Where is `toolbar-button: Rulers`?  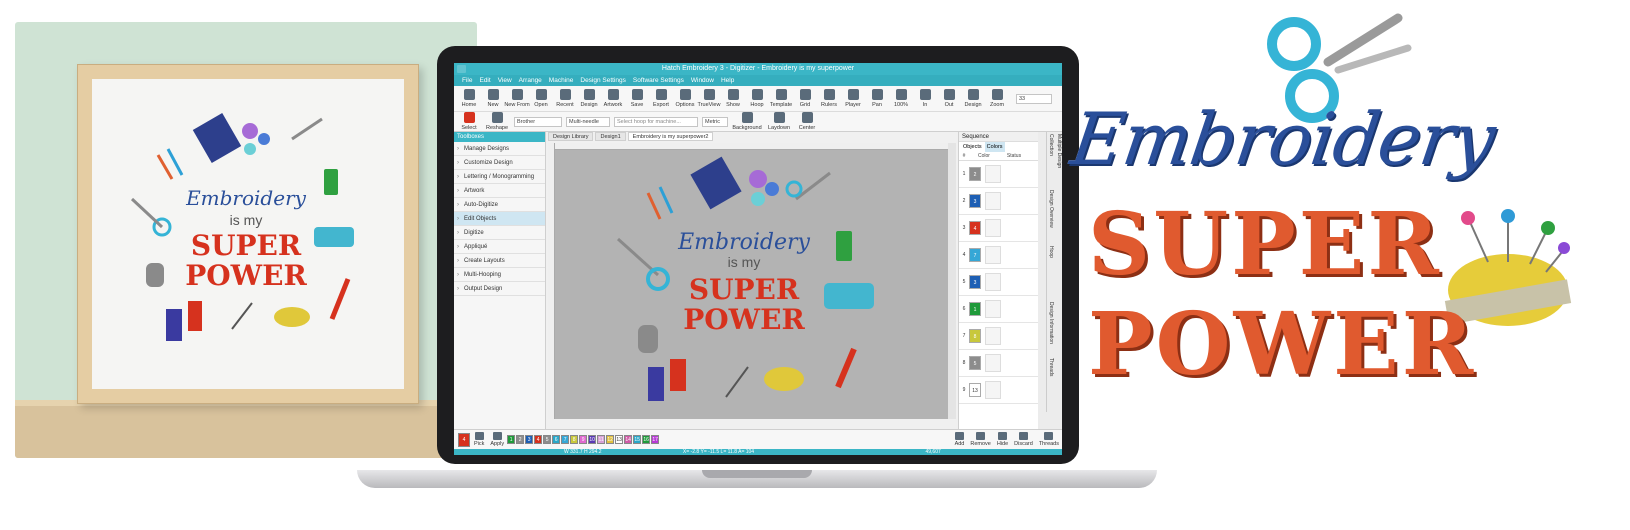
toolbar-button: Rulers is located at coordinates (829, 98).